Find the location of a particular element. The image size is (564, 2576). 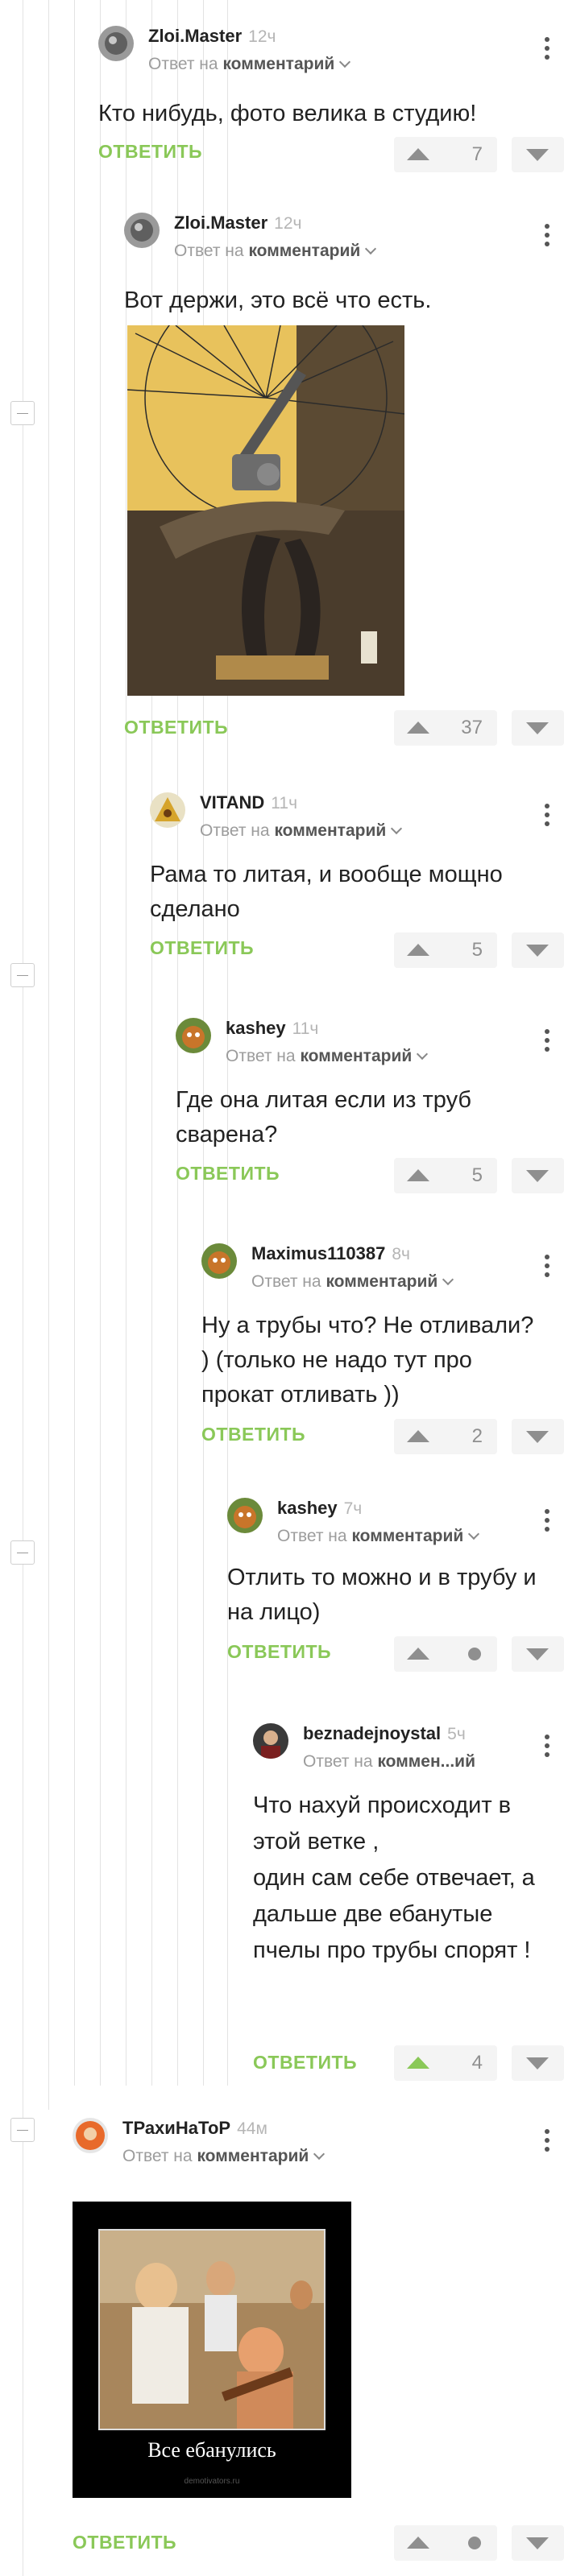

upvote-button: 37 is located at coordinates (445, 728).